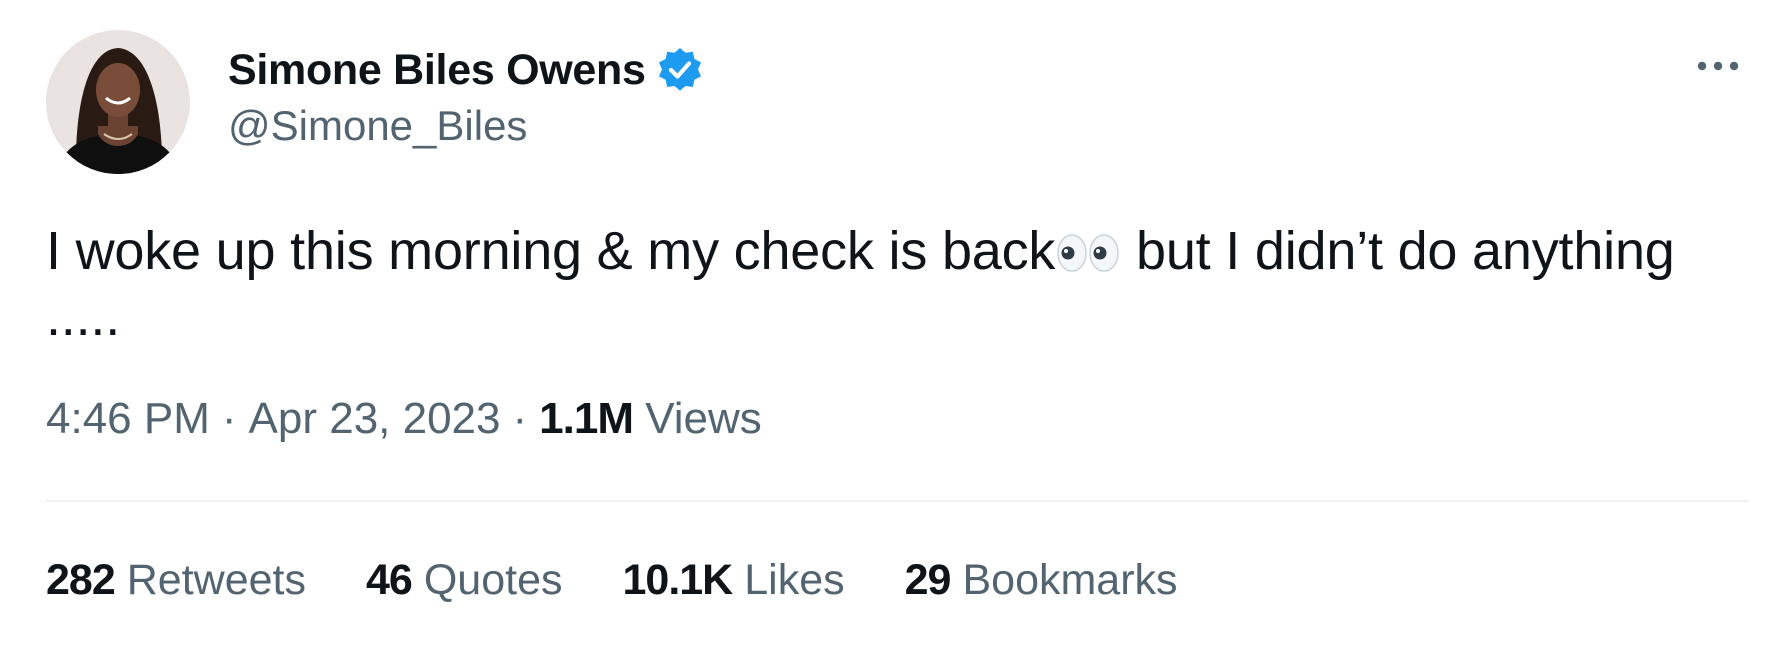 This screenshot has height=658, width=1784. Describe the element at coordinates (680, 70) in the screenshot. I see `verified-badge-icon` at that location.